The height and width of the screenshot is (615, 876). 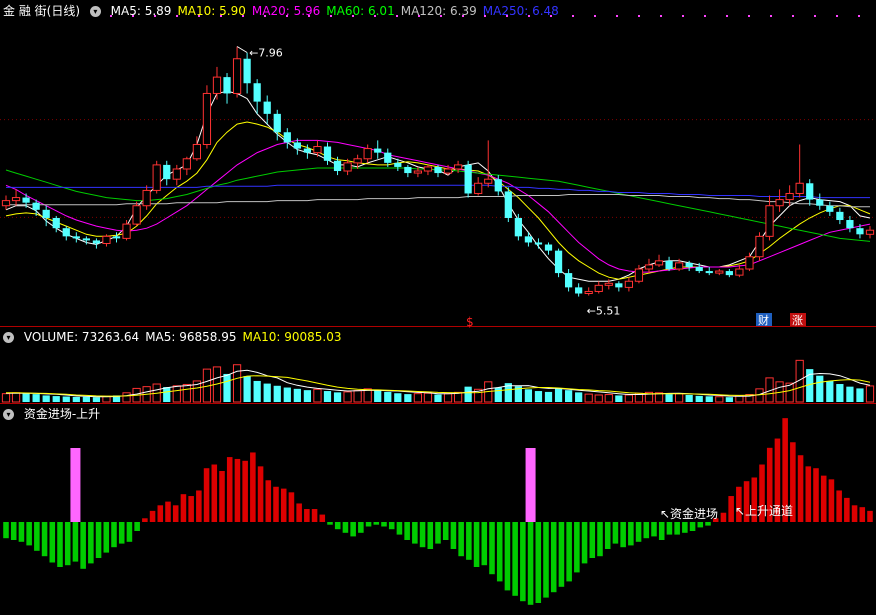 I want to click on volume-settings-icon: ▾, so click(x=8, y=337).